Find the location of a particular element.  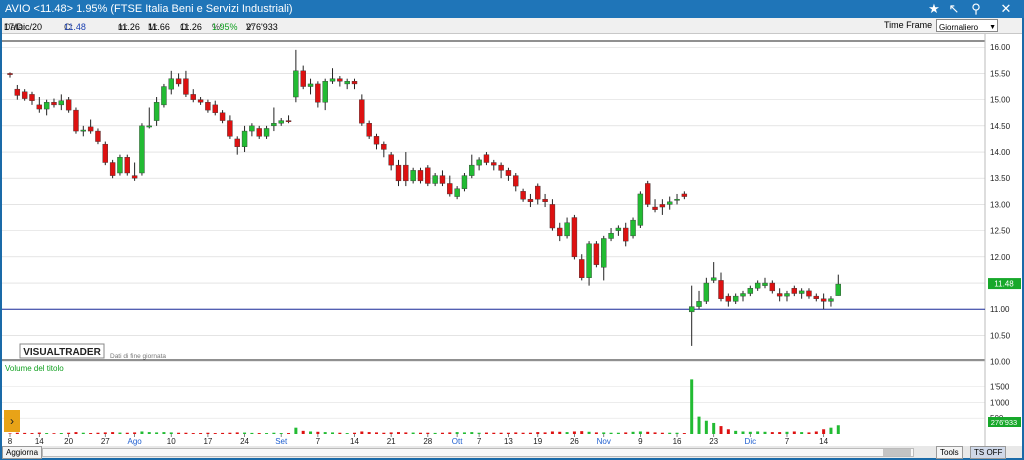

scrollbar-thumb is located at coordinates (897, 452).